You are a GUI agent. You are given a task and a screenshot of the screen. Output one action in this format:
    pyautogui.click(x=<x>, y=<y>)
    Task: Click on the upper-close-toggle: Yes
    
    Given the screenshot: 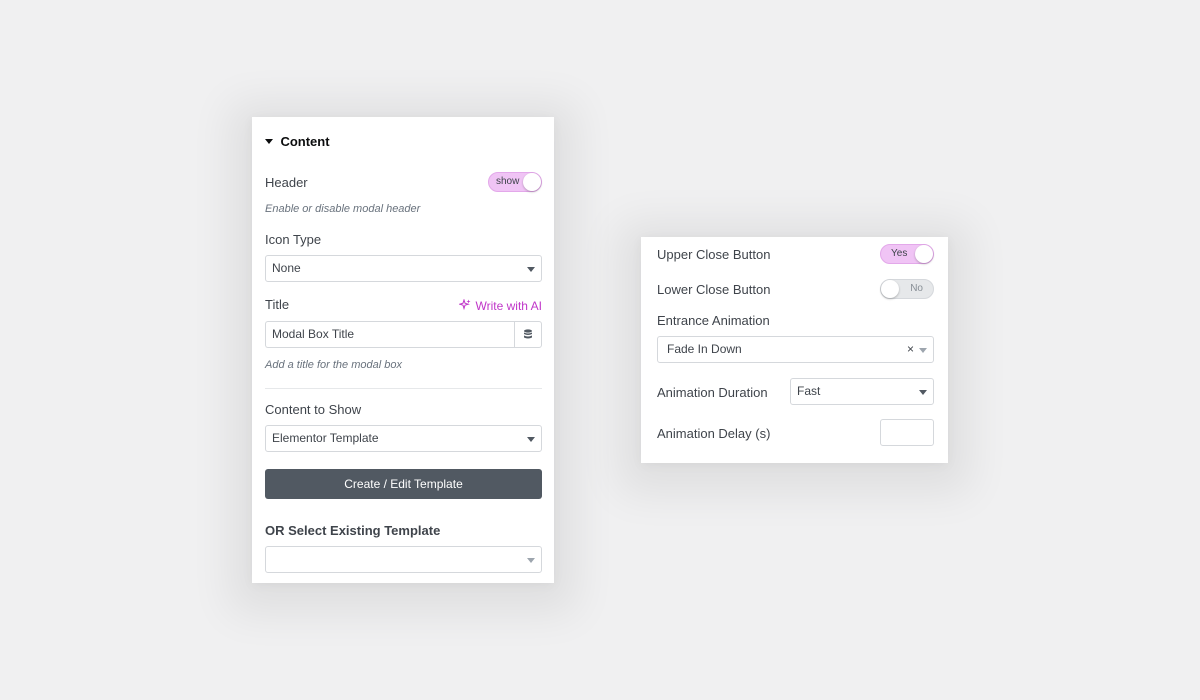 What is the action you would take?
    pyautogui.click(x=907, y=254)
    